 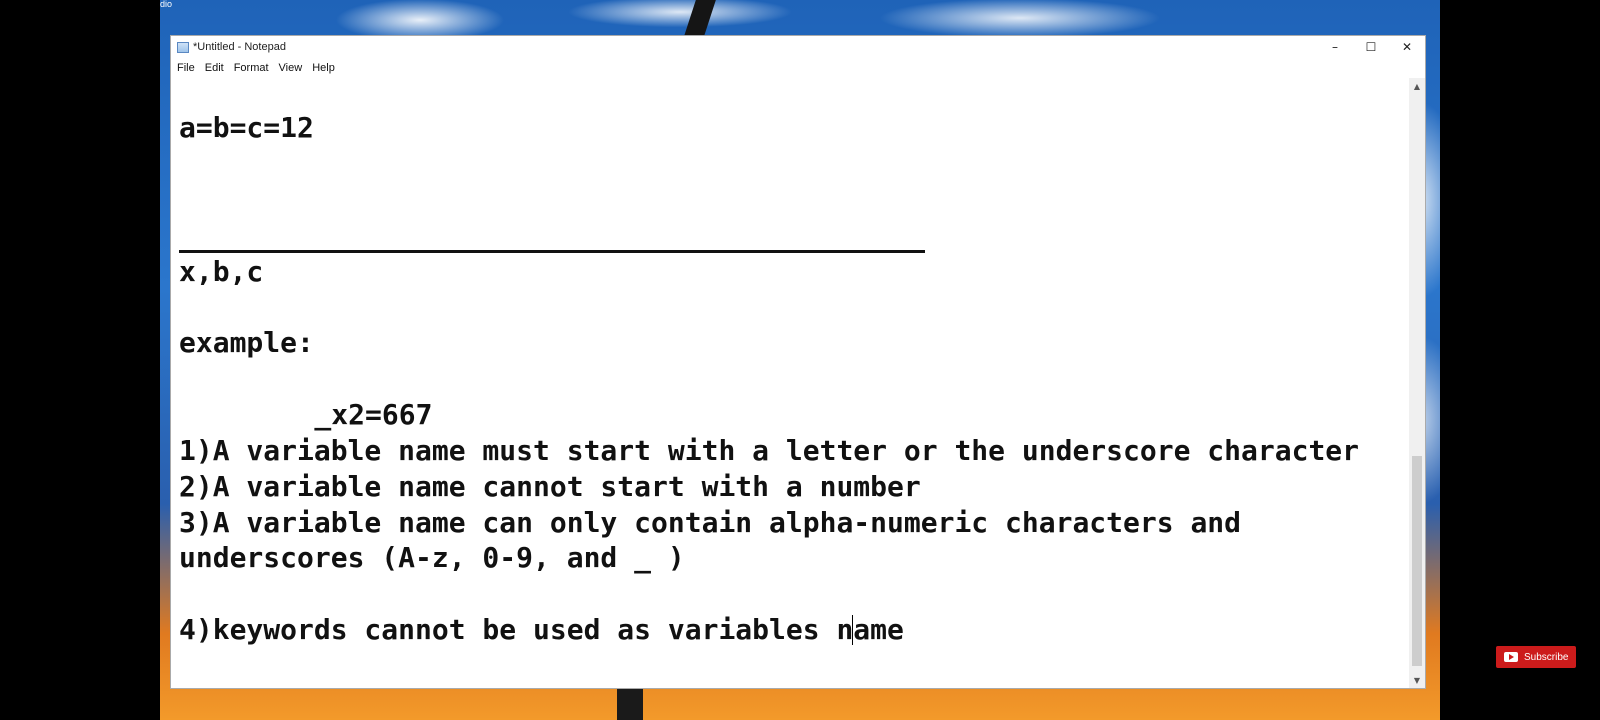 I want to click on wind-turbine-blade, so click(x=700, y=18).